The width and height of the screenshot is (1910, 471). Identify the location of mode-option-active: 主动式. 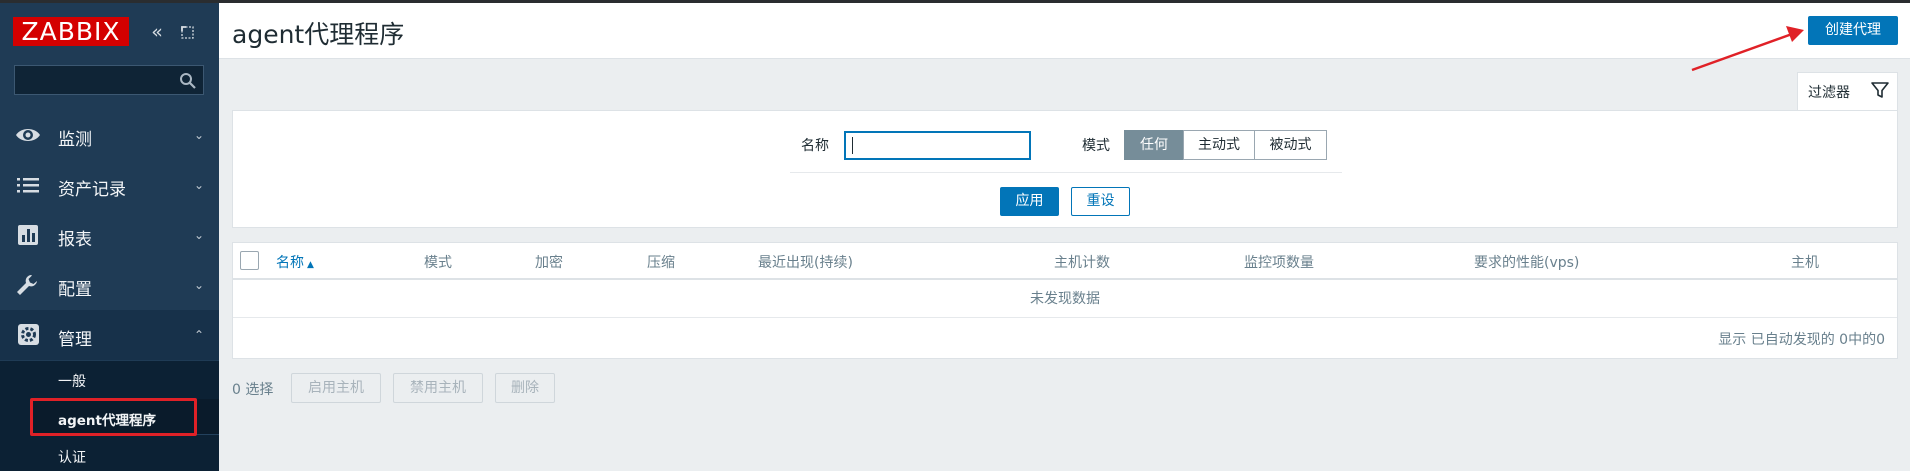
(1219, 145).